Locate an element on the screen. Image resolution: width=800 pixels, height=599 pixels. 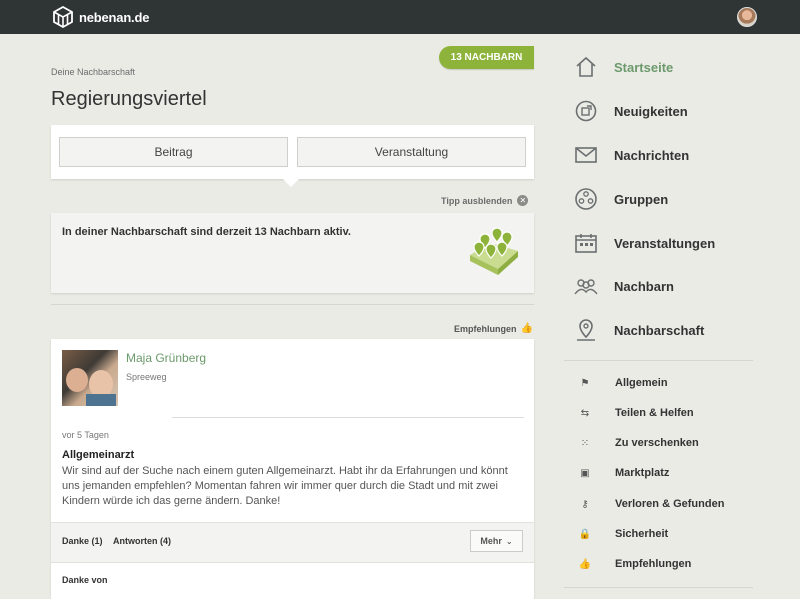
breadcrumb: Deine Nachbarschaft is located at coordinates (93, 72).